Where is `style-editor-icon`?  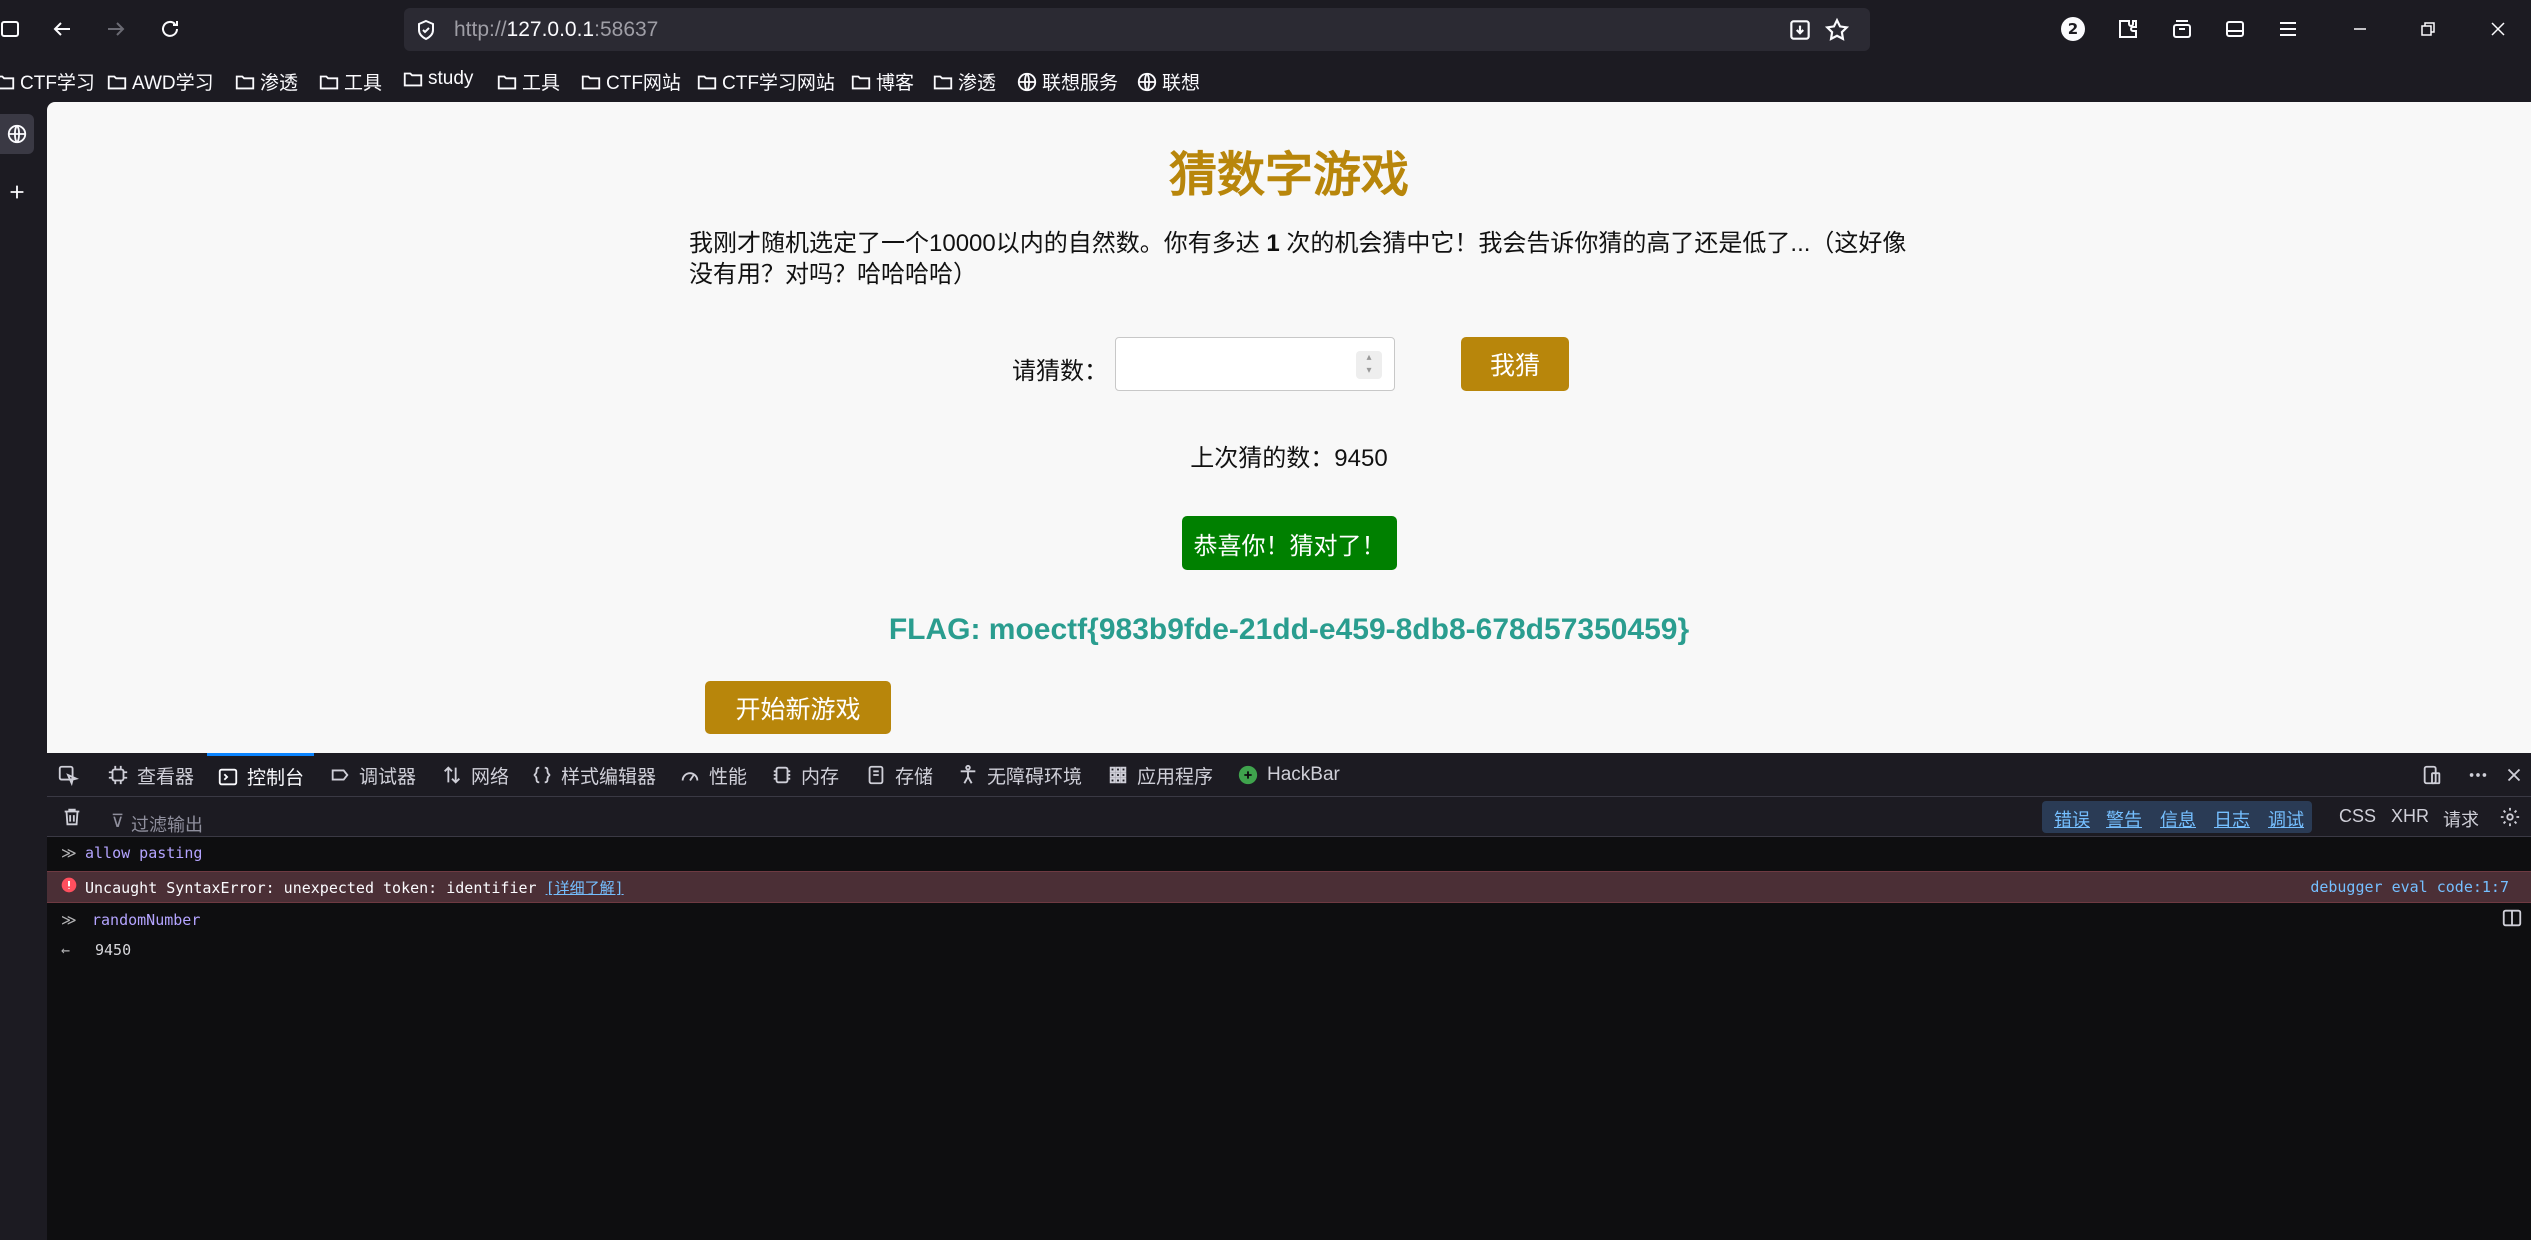
style-editor-icon is located at coordinates (542, 775).